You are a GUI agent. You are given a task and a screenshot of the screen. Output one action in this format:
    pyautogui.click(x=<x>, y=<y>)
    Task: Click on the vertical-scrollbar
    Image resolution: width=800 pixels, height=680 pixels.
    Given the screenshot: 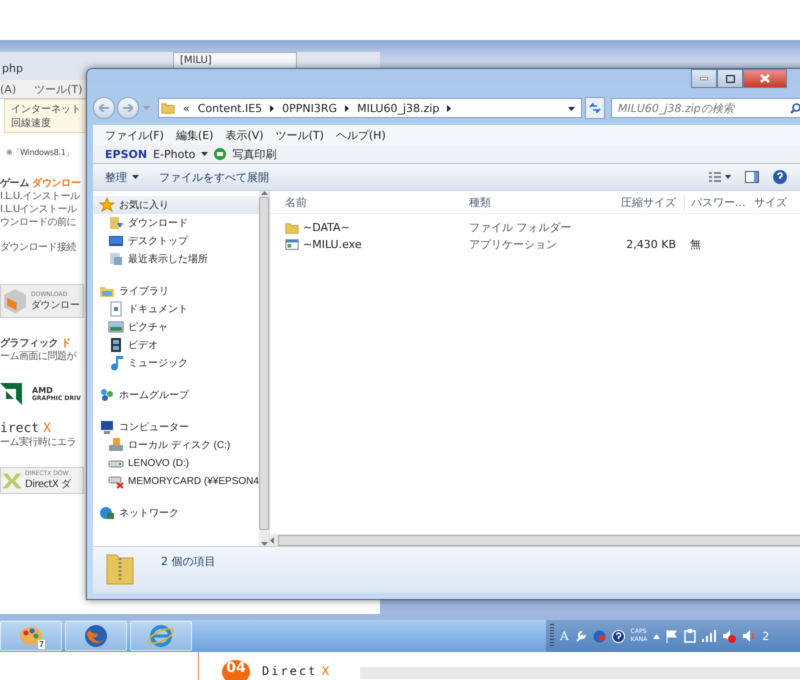 What is the action you would take?
    pyautogui.click(x=264, y=368)
    